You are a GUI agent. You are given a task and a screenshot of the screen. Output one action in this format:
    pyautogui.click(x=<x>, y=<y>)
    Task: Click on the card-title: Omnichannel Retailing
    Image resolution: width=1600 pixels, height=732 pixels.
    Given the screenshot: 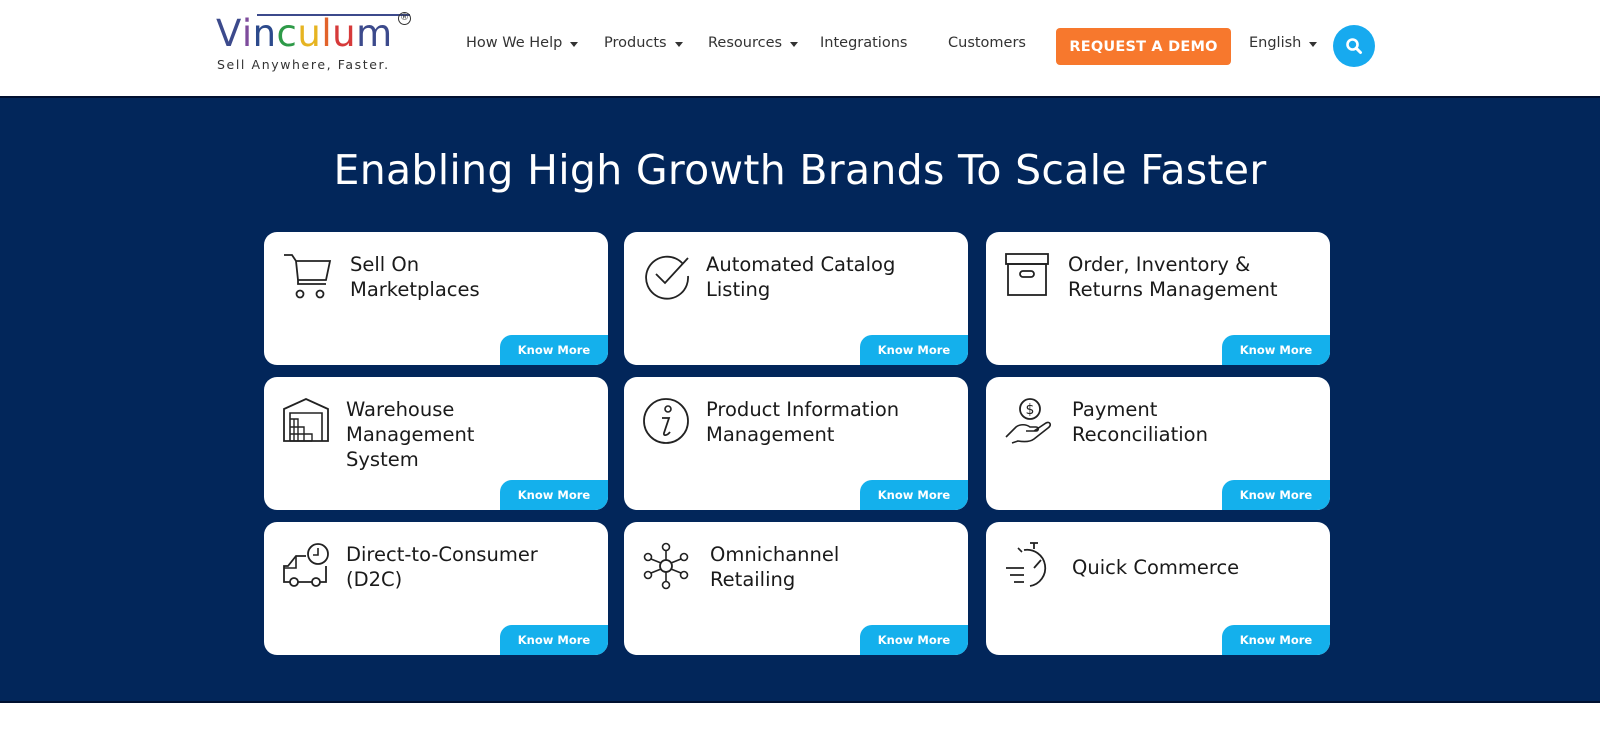 What is the action you would take?
    pyautogui.click(x=774, y=567)
    